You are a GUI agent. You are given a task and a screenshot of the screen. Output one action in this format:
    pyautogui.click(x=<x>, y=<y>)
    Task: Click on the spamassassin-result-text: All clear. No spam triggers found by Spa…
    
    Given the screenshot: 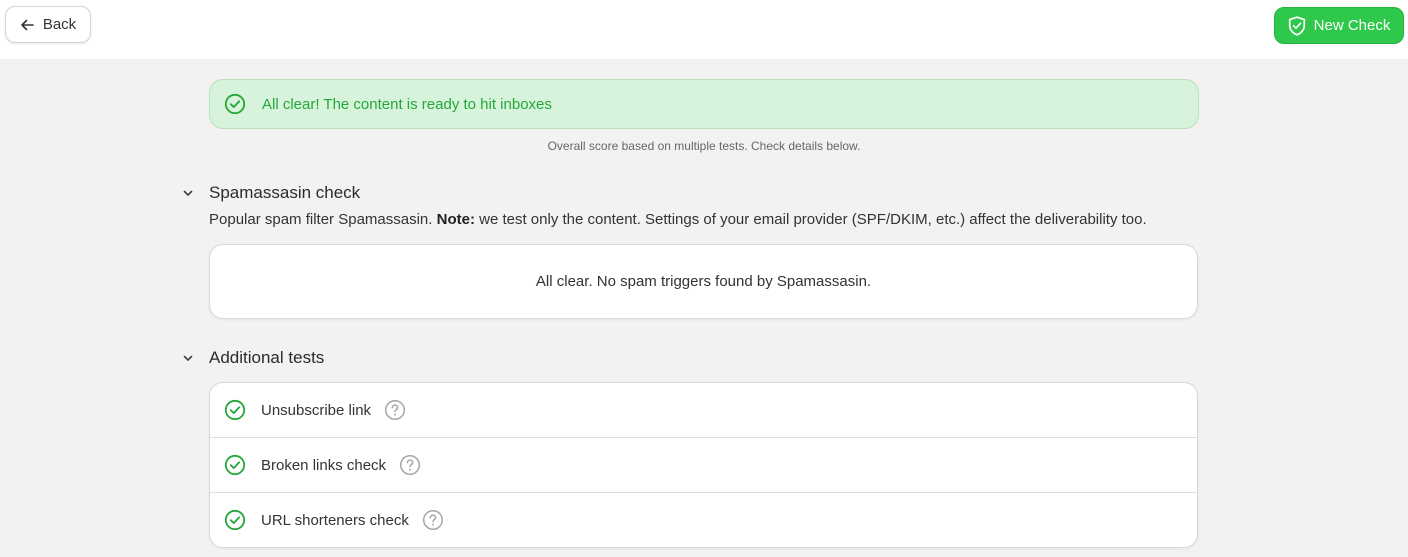 What is the action you would take?
    pyautogui.click(x=703, y=281)
    